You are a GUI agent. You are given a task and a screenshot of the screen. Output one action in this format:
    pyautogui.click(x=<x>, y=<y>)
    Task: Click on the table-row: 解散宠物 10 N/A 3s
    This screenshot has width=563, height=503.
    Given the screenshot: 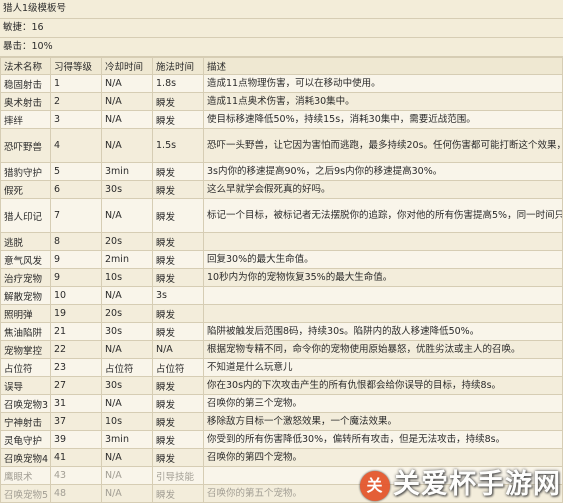 What is the action you would take?
    pyautogui.click(x=281, y=295)
    